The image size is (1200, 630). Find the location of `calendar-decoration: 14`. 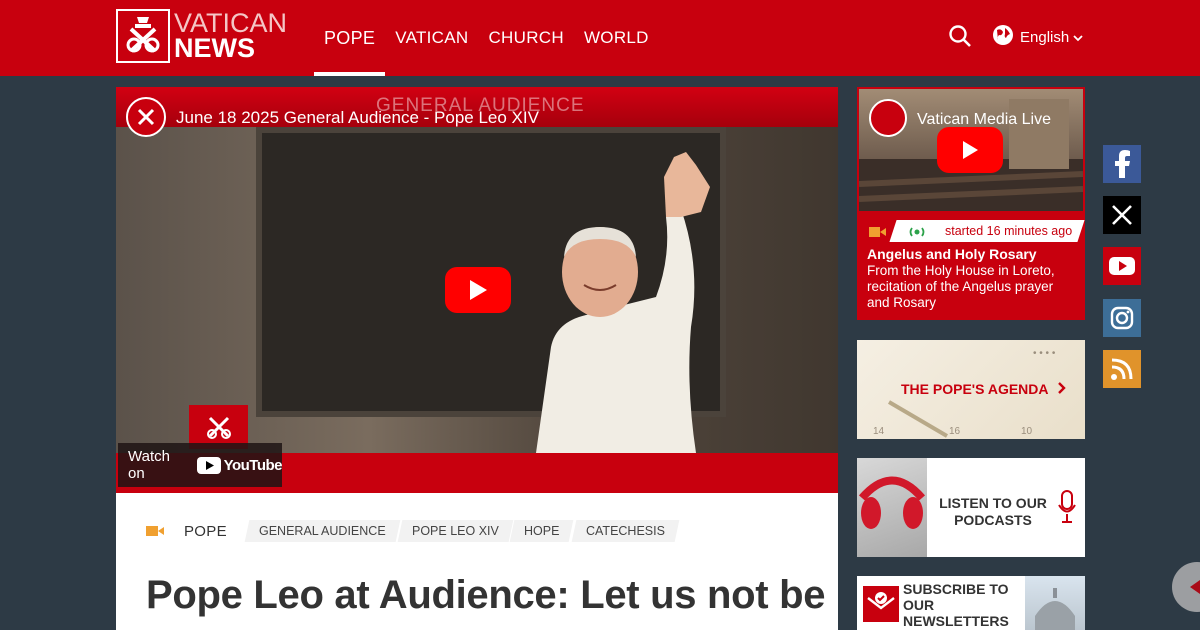

calendar-decoration: 14 is located at coordinates (879, 431).